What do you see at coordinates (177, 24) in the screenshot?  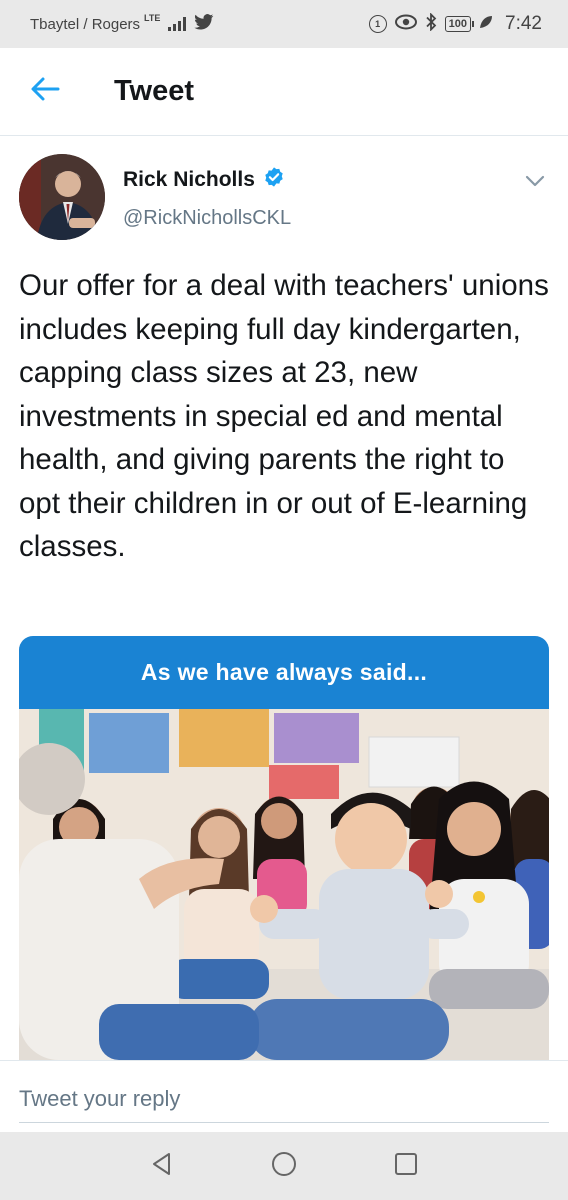 I see `signal-icon` at bounding box center [177, 24].